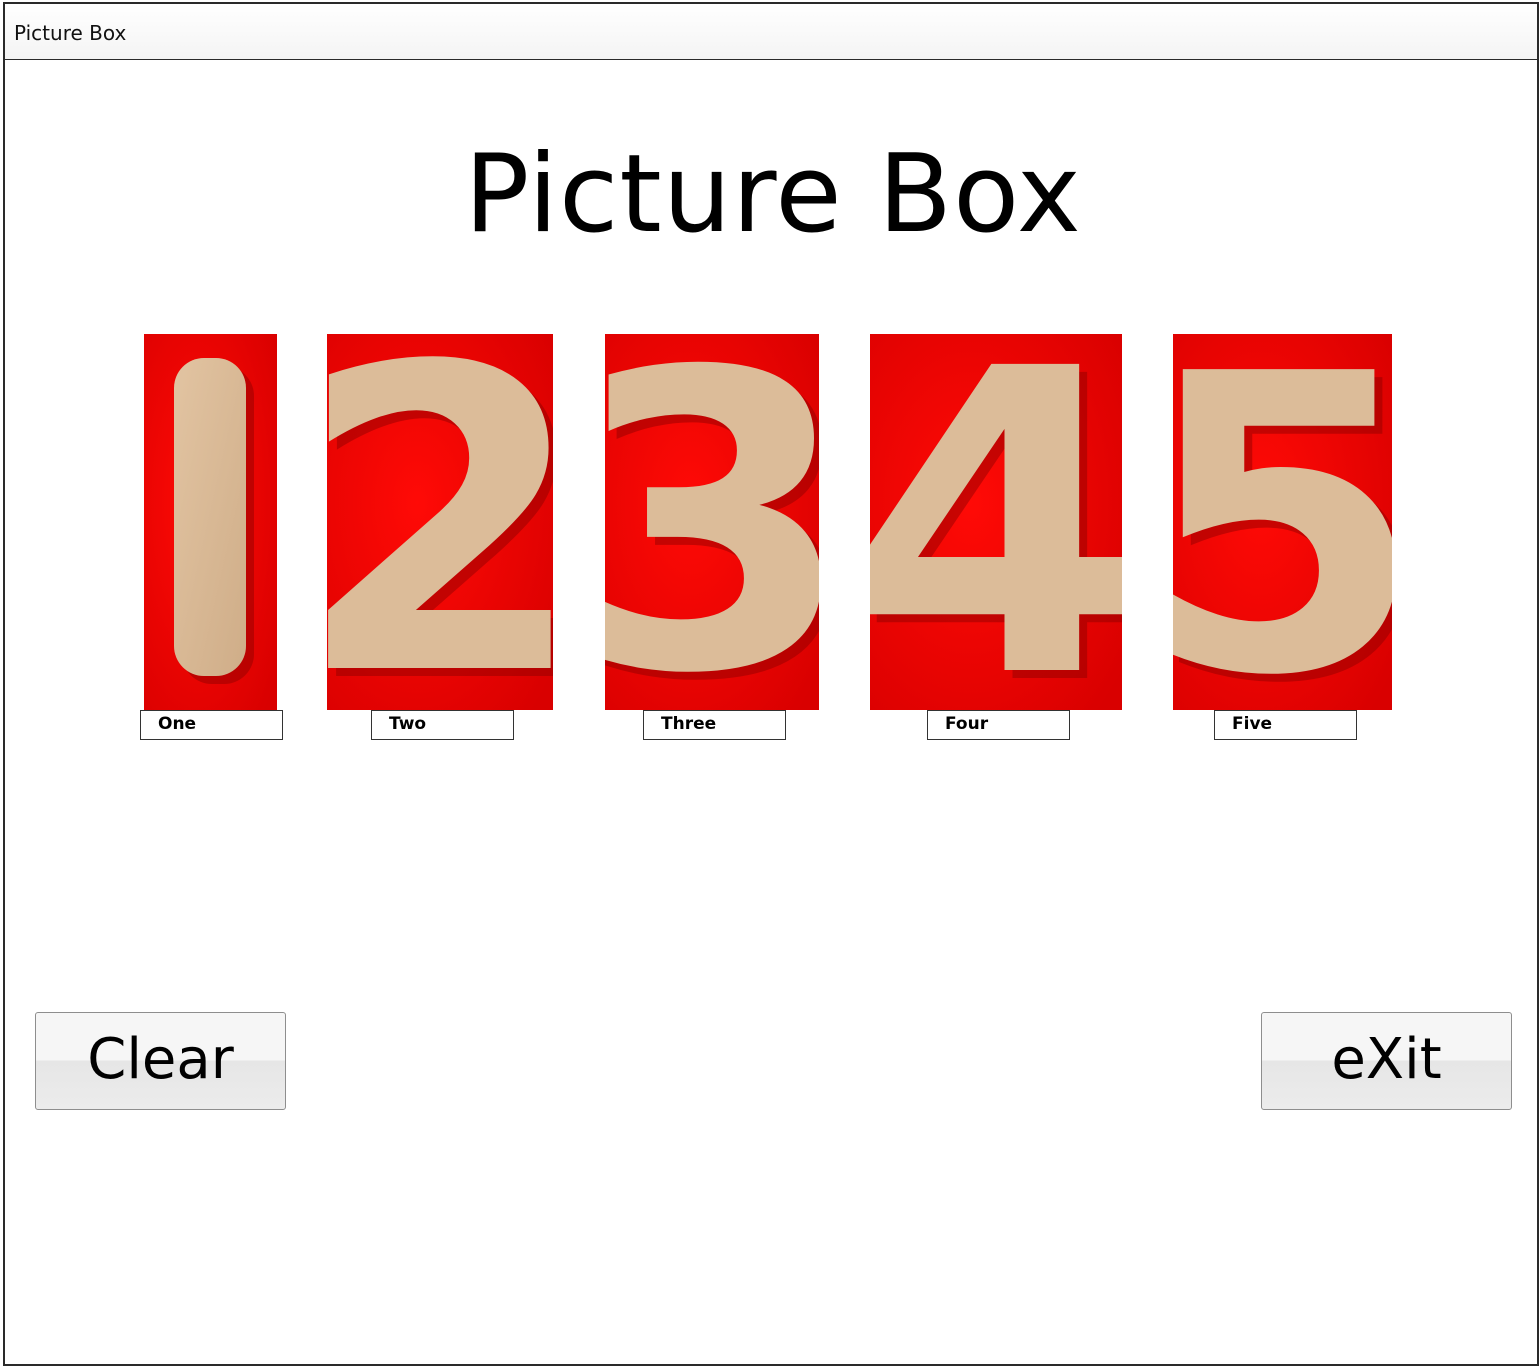 The width and height of the screenshot is (1540, 1368). Describe the element at coordinates (211, 725) in the screenshot. I see `picture-label-one: One` at that location.